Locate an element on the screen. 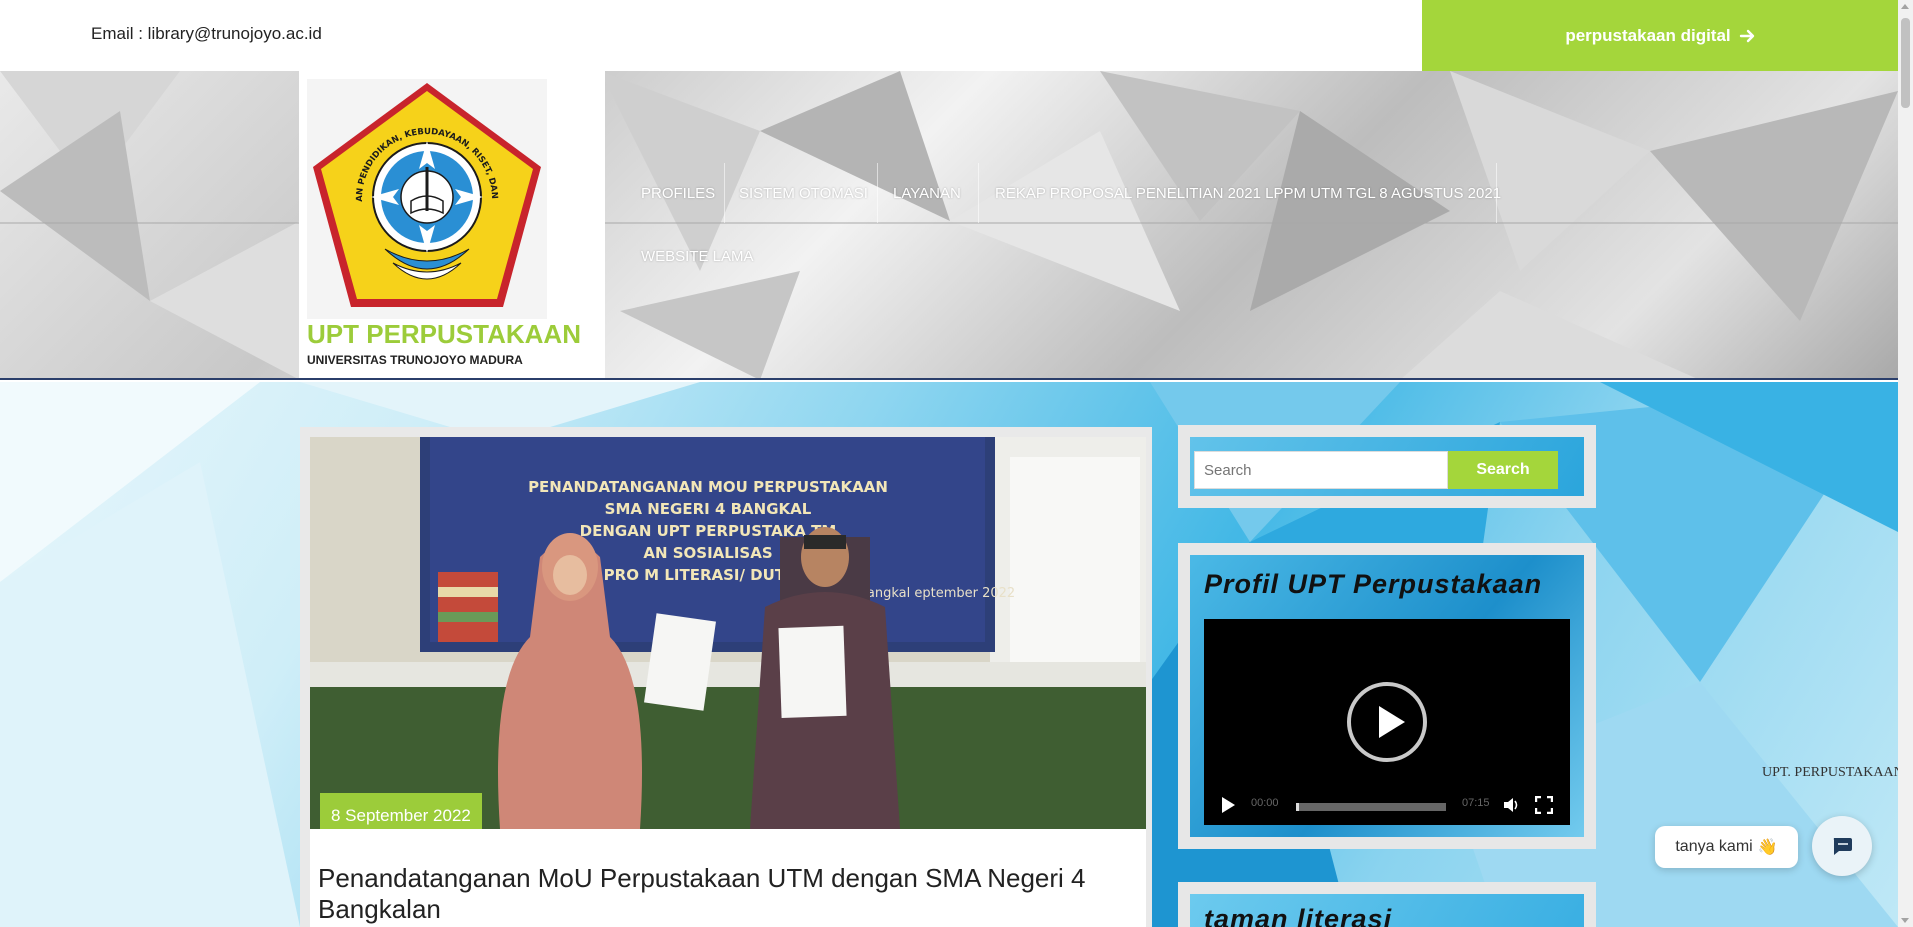 This screenshot has height=927, width=1913. banner-line-2: SMA NEGERI 4 BANGKAL is located at coordinates (708, 509).